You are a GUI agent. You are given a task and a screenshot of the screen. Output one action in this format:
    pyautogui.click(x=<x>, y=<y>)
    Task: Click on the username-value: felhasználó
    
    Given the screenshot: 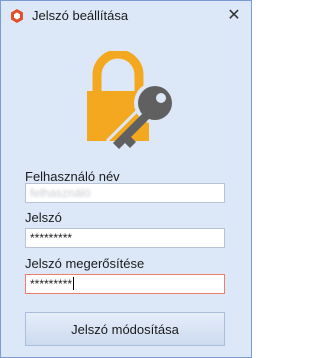 What is the action you would take?
    pyautogui.click(x=60, y=193)
    